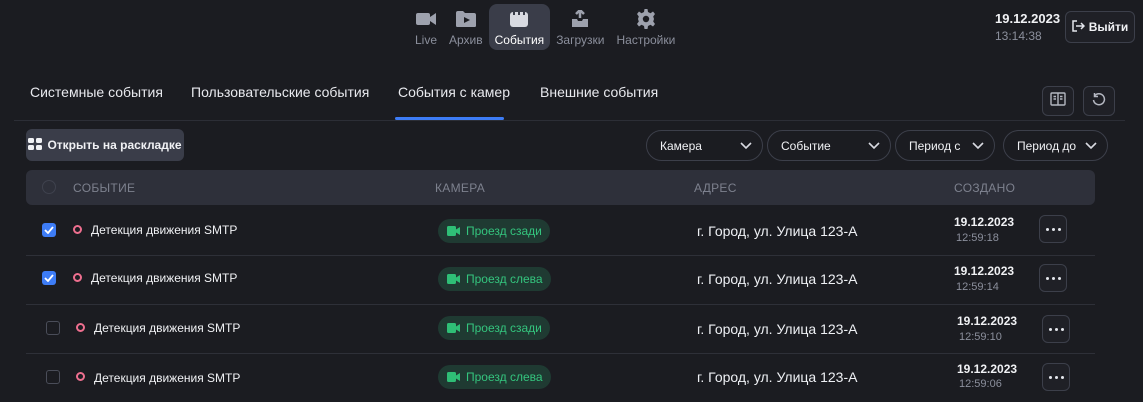 Image resolution: width=1143 pixels, height=402 pixels. Describe the element at coordinates (280, 92) in the screenshot. I see `tab-user-events: Пользовательские события` at that location.